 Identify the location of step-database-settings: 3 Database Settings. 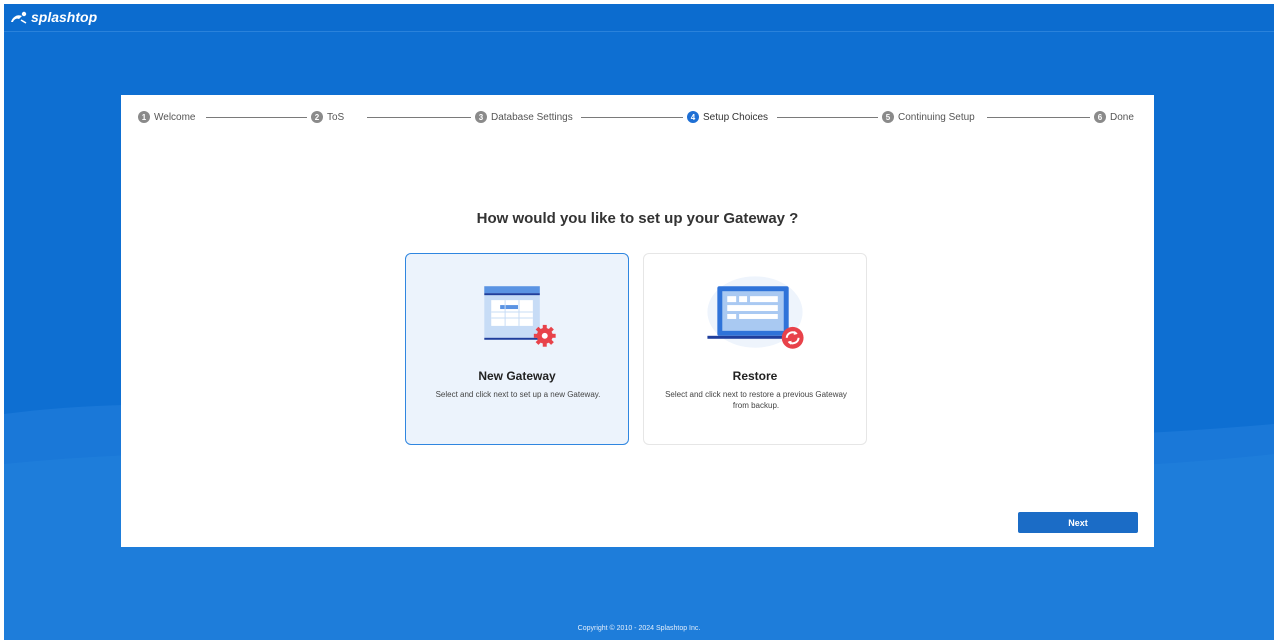
(524, 117).